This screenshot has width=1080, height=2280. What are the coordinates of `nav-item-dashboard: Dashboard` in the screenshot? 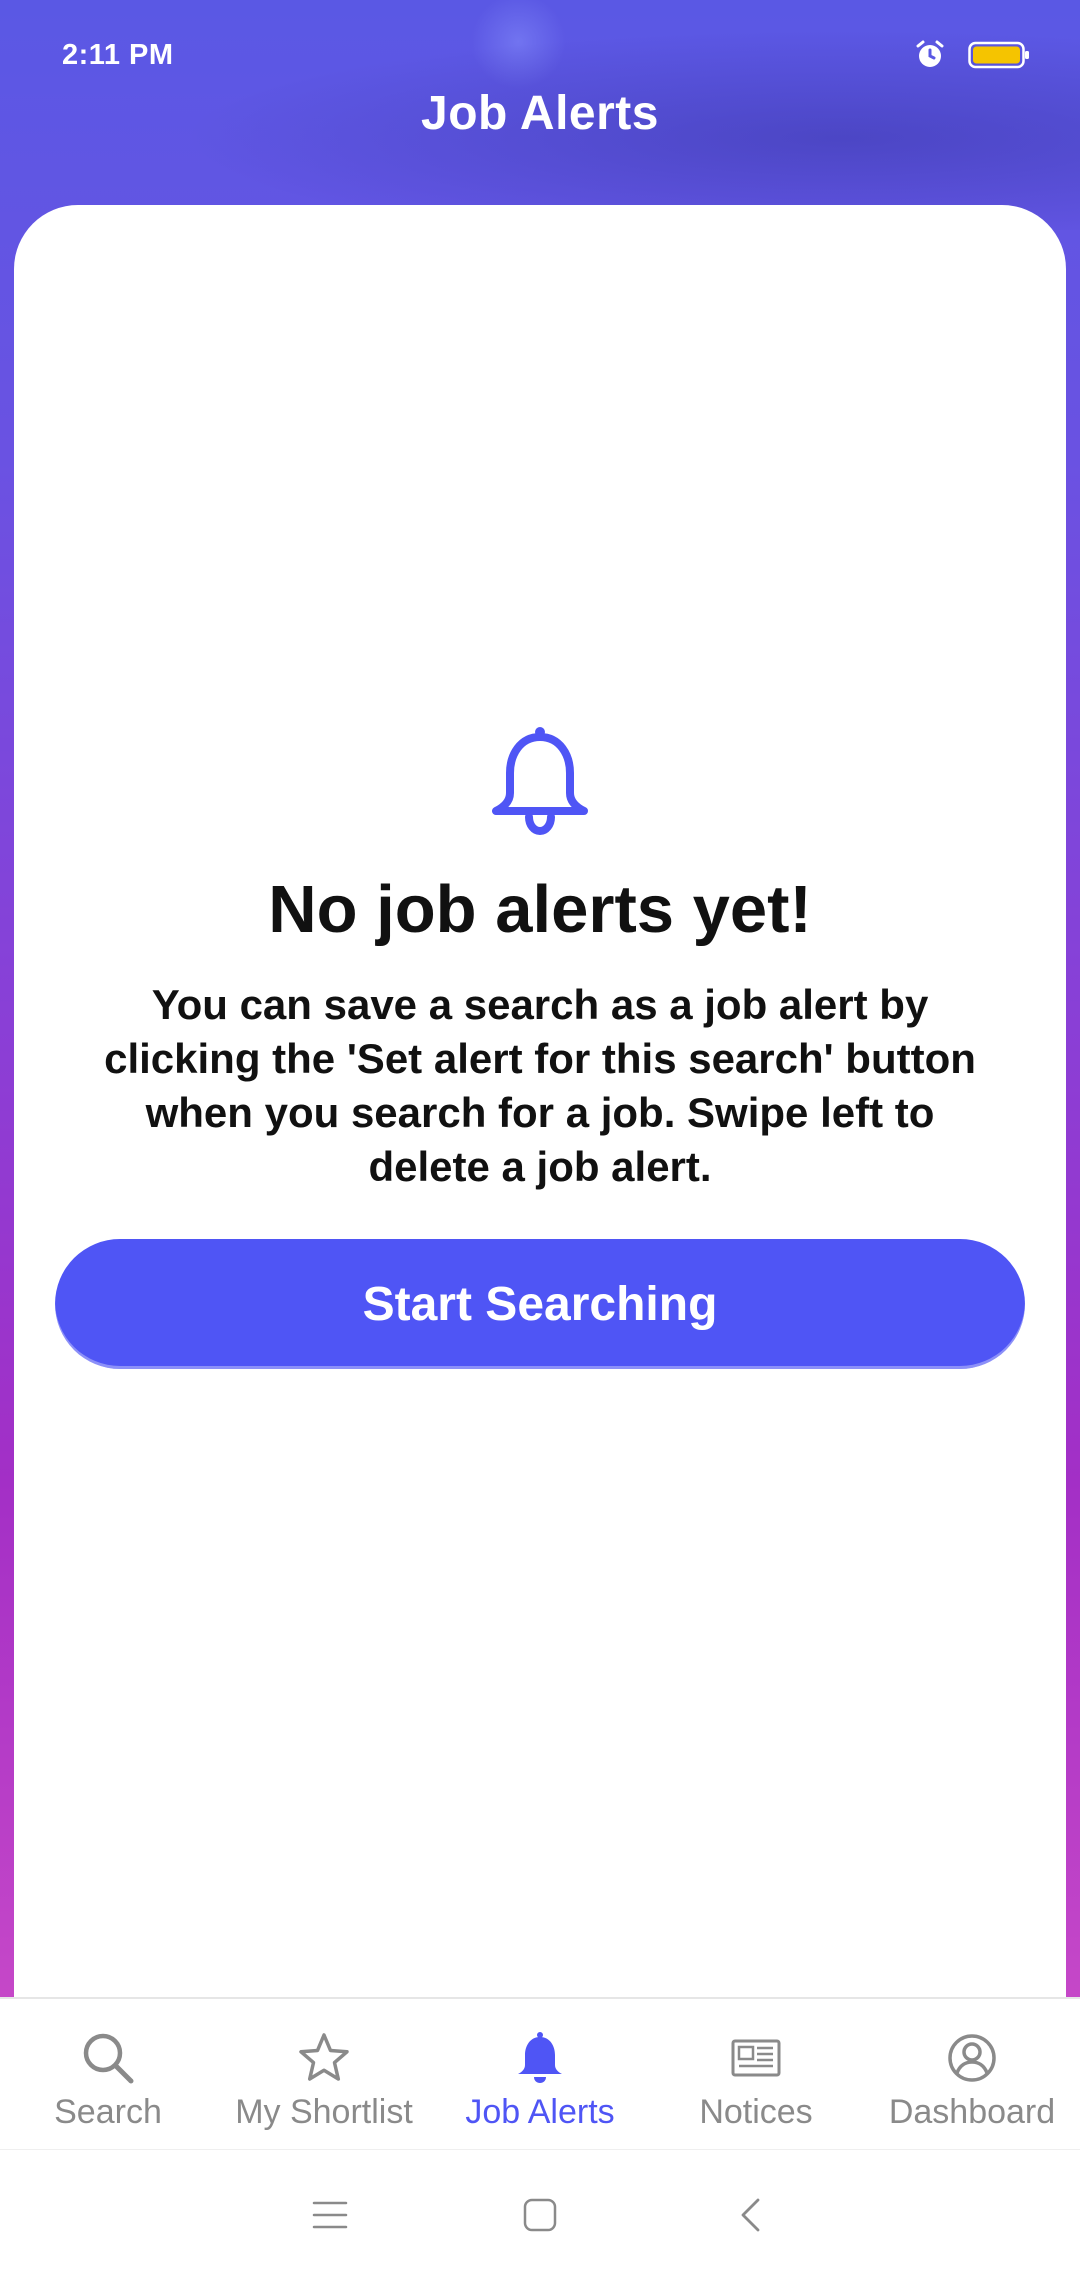 It's located at (972, 2074).